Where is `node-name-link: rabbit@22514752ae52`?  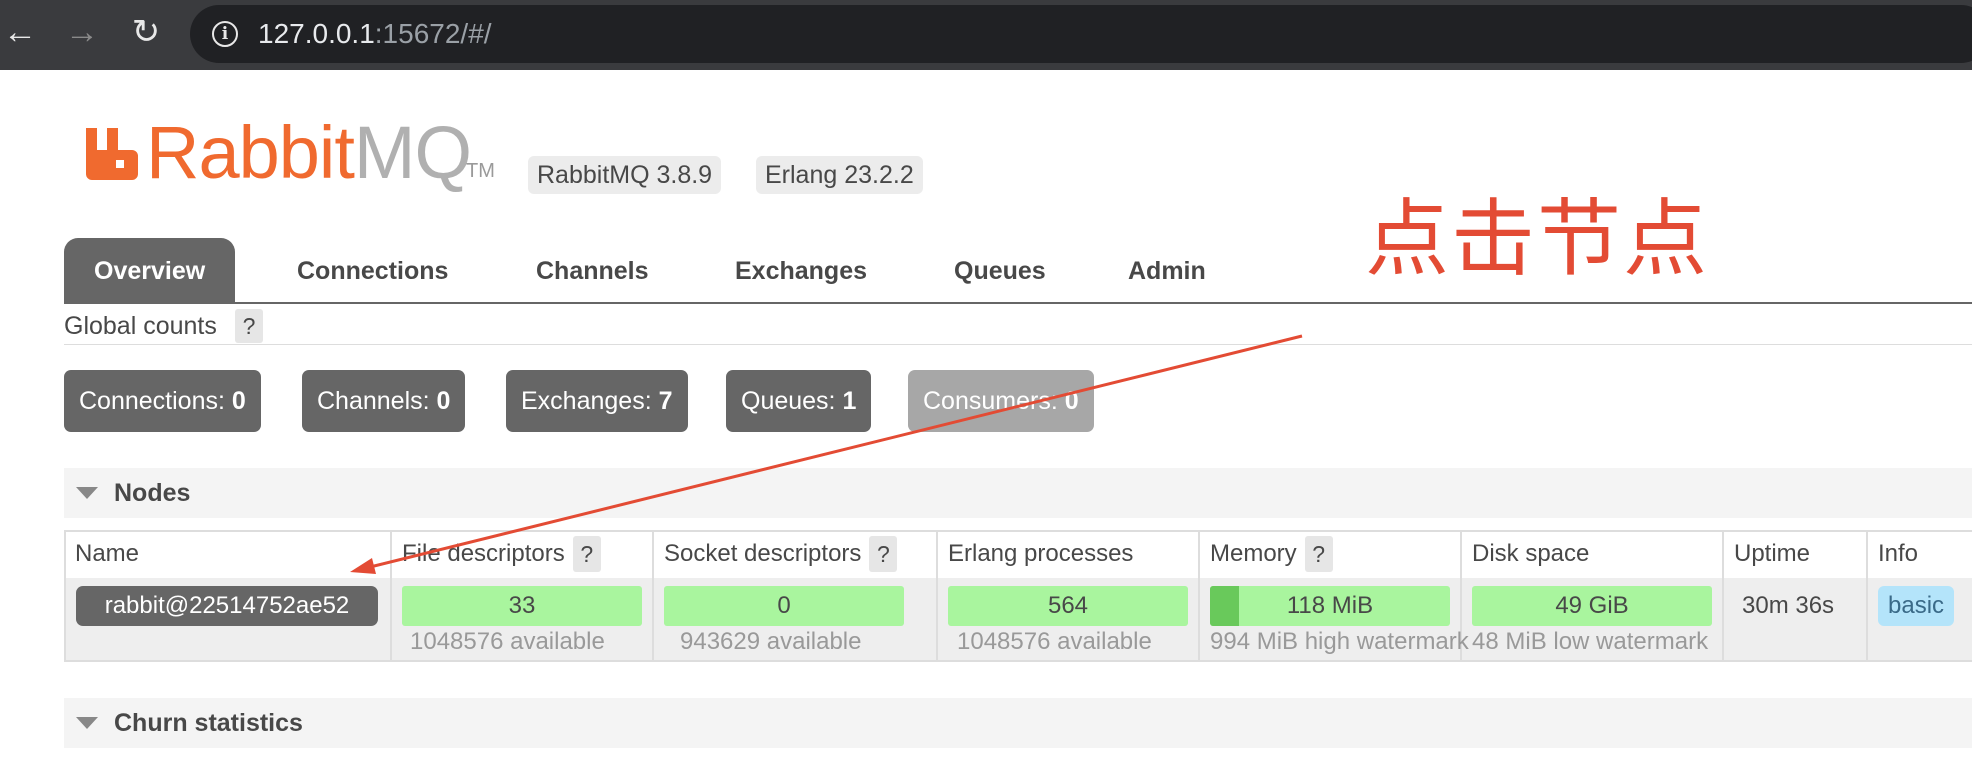 node-name-link: rabbit@22514752ae52 is located at coordinates (227, 606).